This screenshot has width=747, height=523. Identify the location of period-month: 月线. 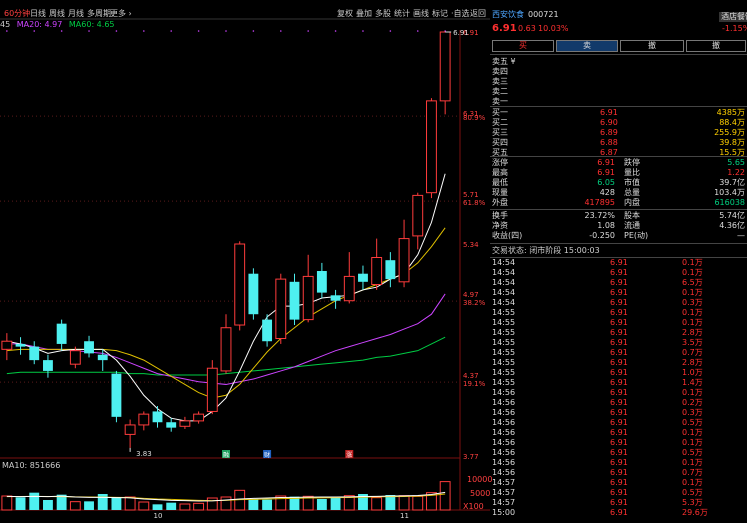
(76, 13).